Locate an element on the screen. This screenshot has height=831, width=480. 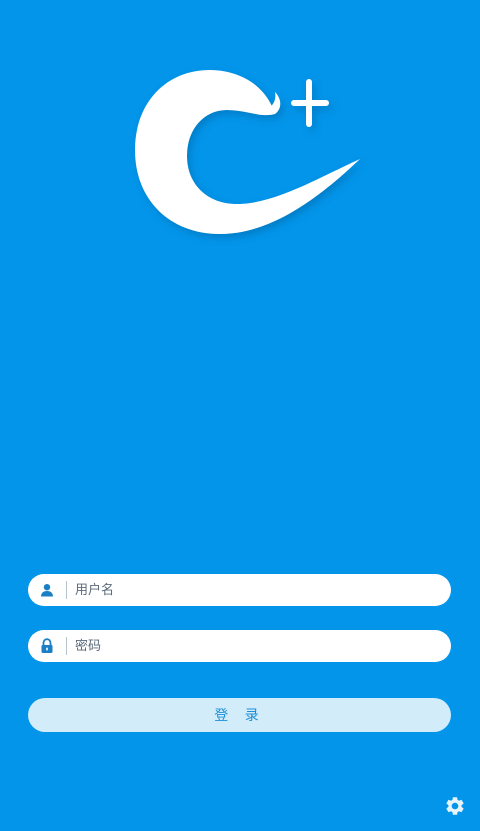
username-input is located at coordinates (263, 590).